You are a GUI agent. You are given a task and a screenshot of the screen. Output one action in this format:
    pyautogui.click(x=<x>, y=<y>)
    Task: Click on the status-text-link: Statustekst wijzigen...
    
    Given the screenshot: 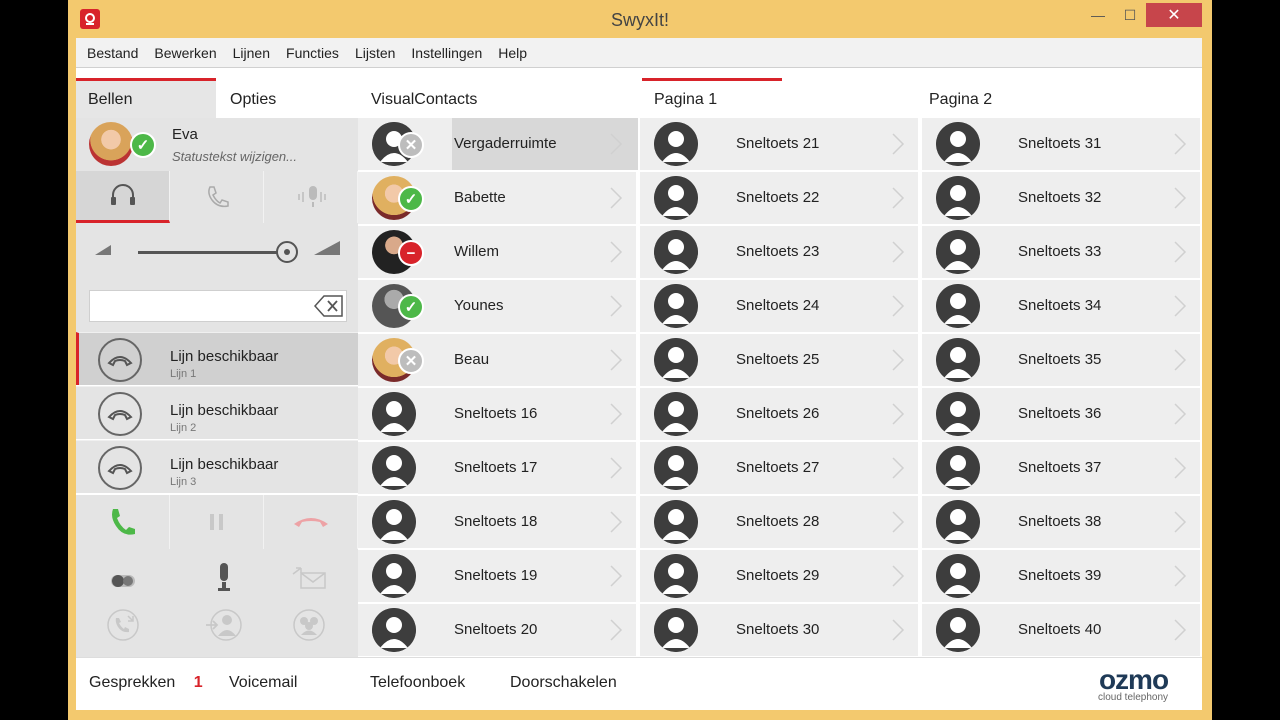 What is the action you would take?
    pyautogui.click(x=234, y=156)
    